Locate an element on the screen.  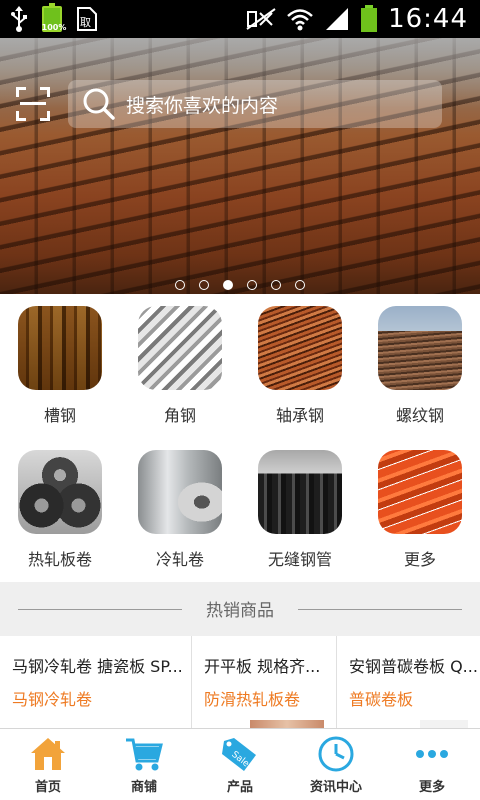
scan-icon is located at coordinates (33, 104).